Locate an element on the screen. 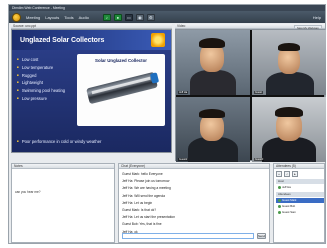 The height and width of the screenshot is (248, 327). participant-name: Guest3 is located at coordinates (259, 159).